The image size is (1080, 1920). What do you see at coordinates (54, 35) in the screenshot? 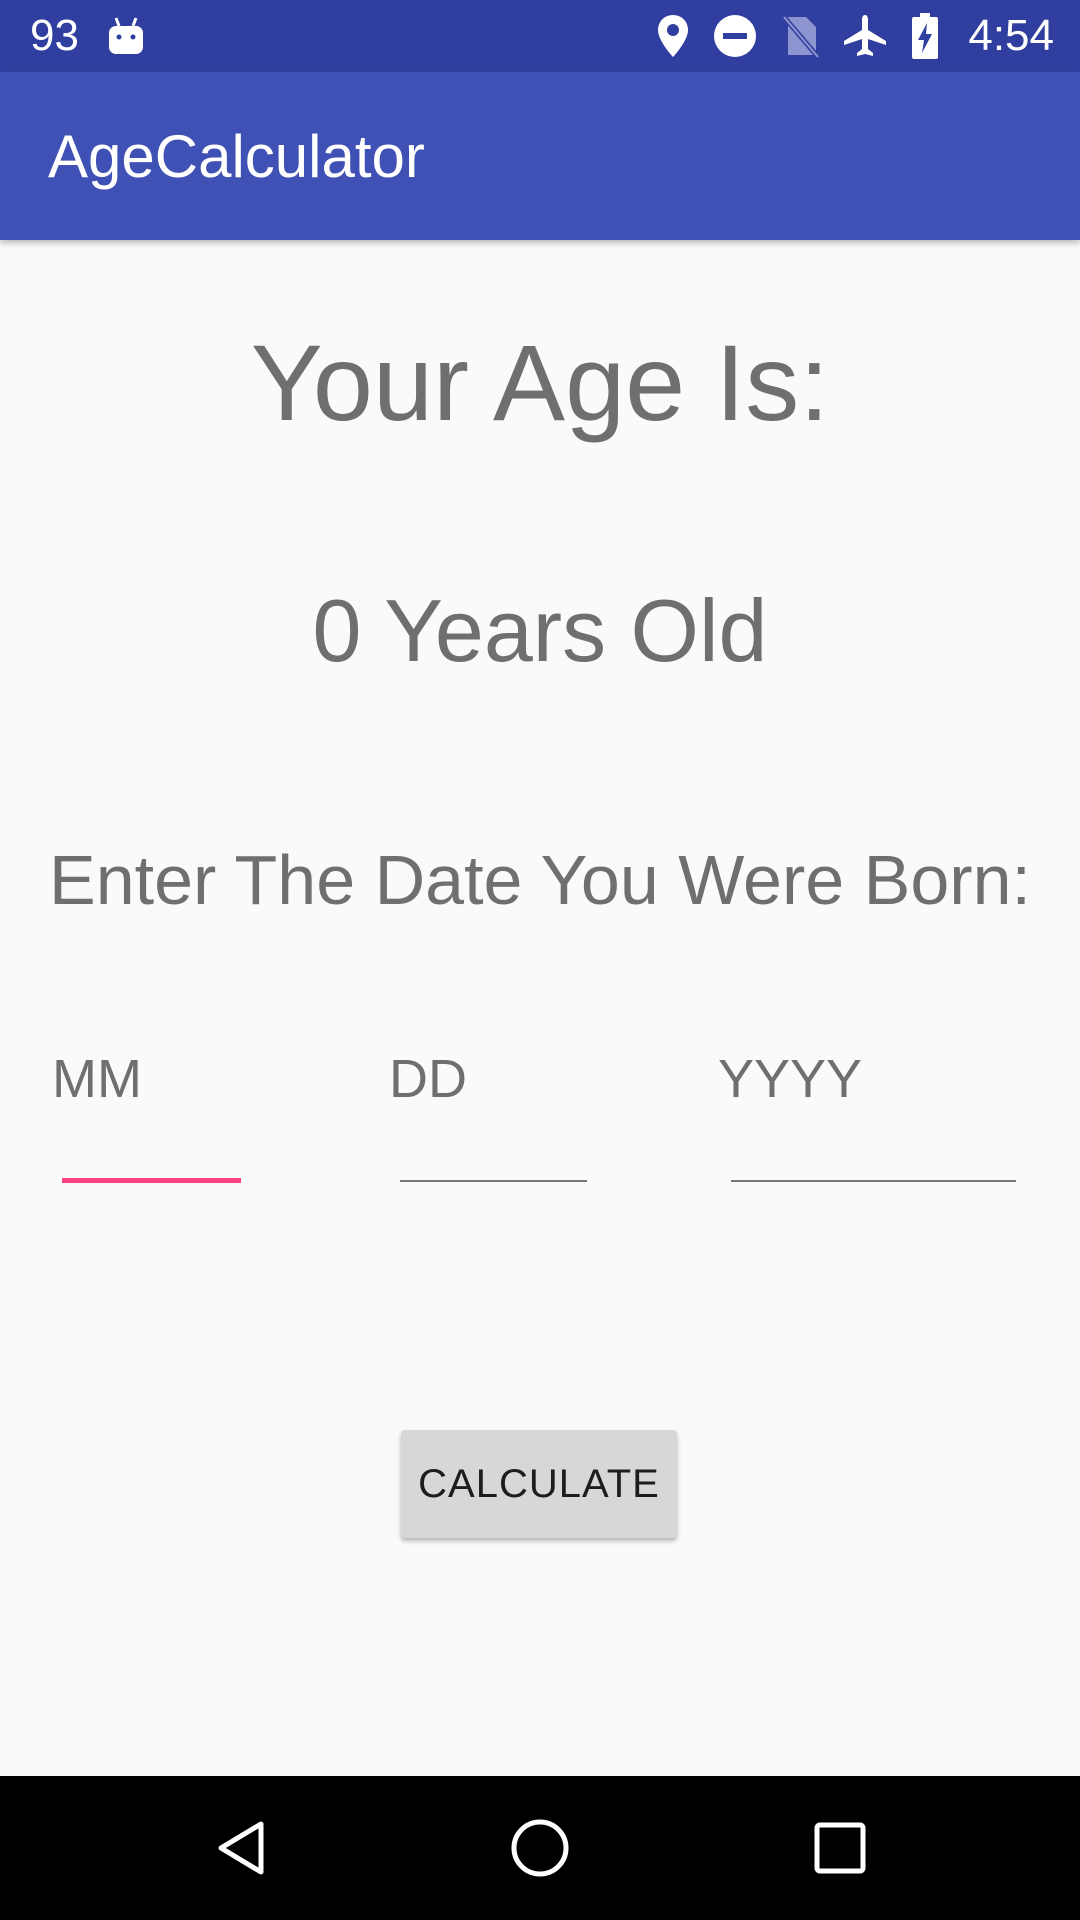
I see `notification-count: 93` at bounding box center [54, 35].